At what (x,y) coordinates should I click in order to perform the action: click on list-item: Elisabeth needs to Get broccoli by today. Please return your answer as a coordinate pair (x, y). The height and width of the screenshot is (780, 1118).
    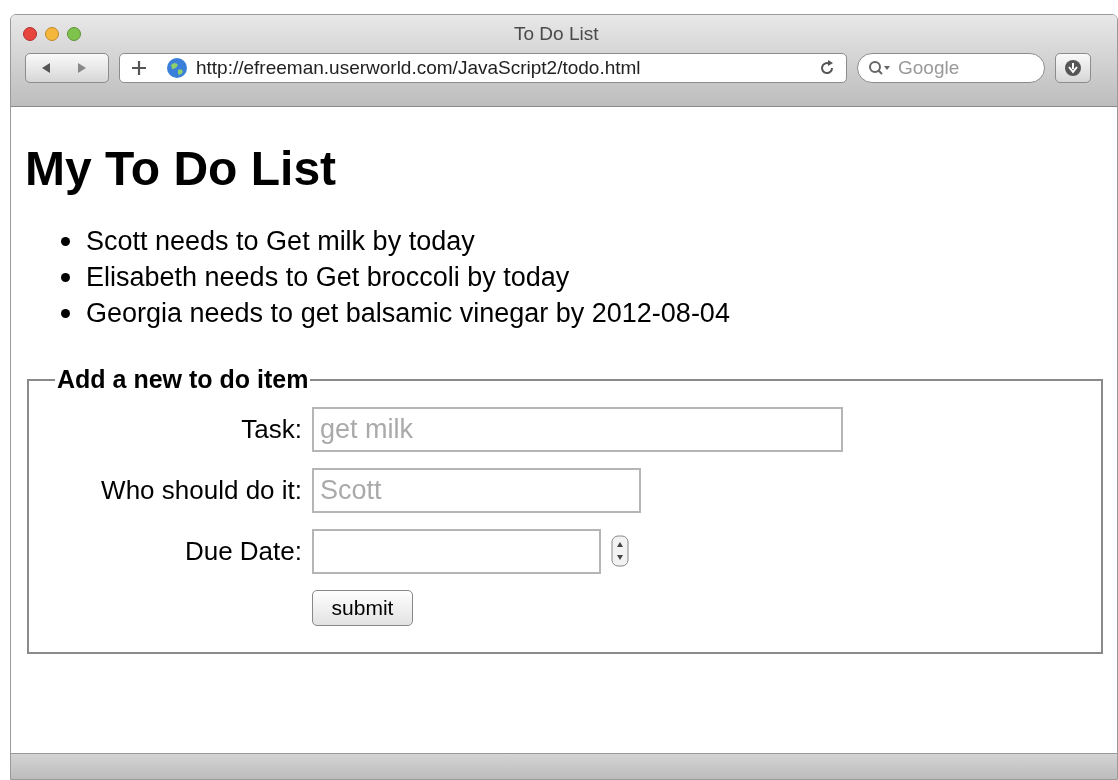
    Looking at the image, I should click on (328, 277).